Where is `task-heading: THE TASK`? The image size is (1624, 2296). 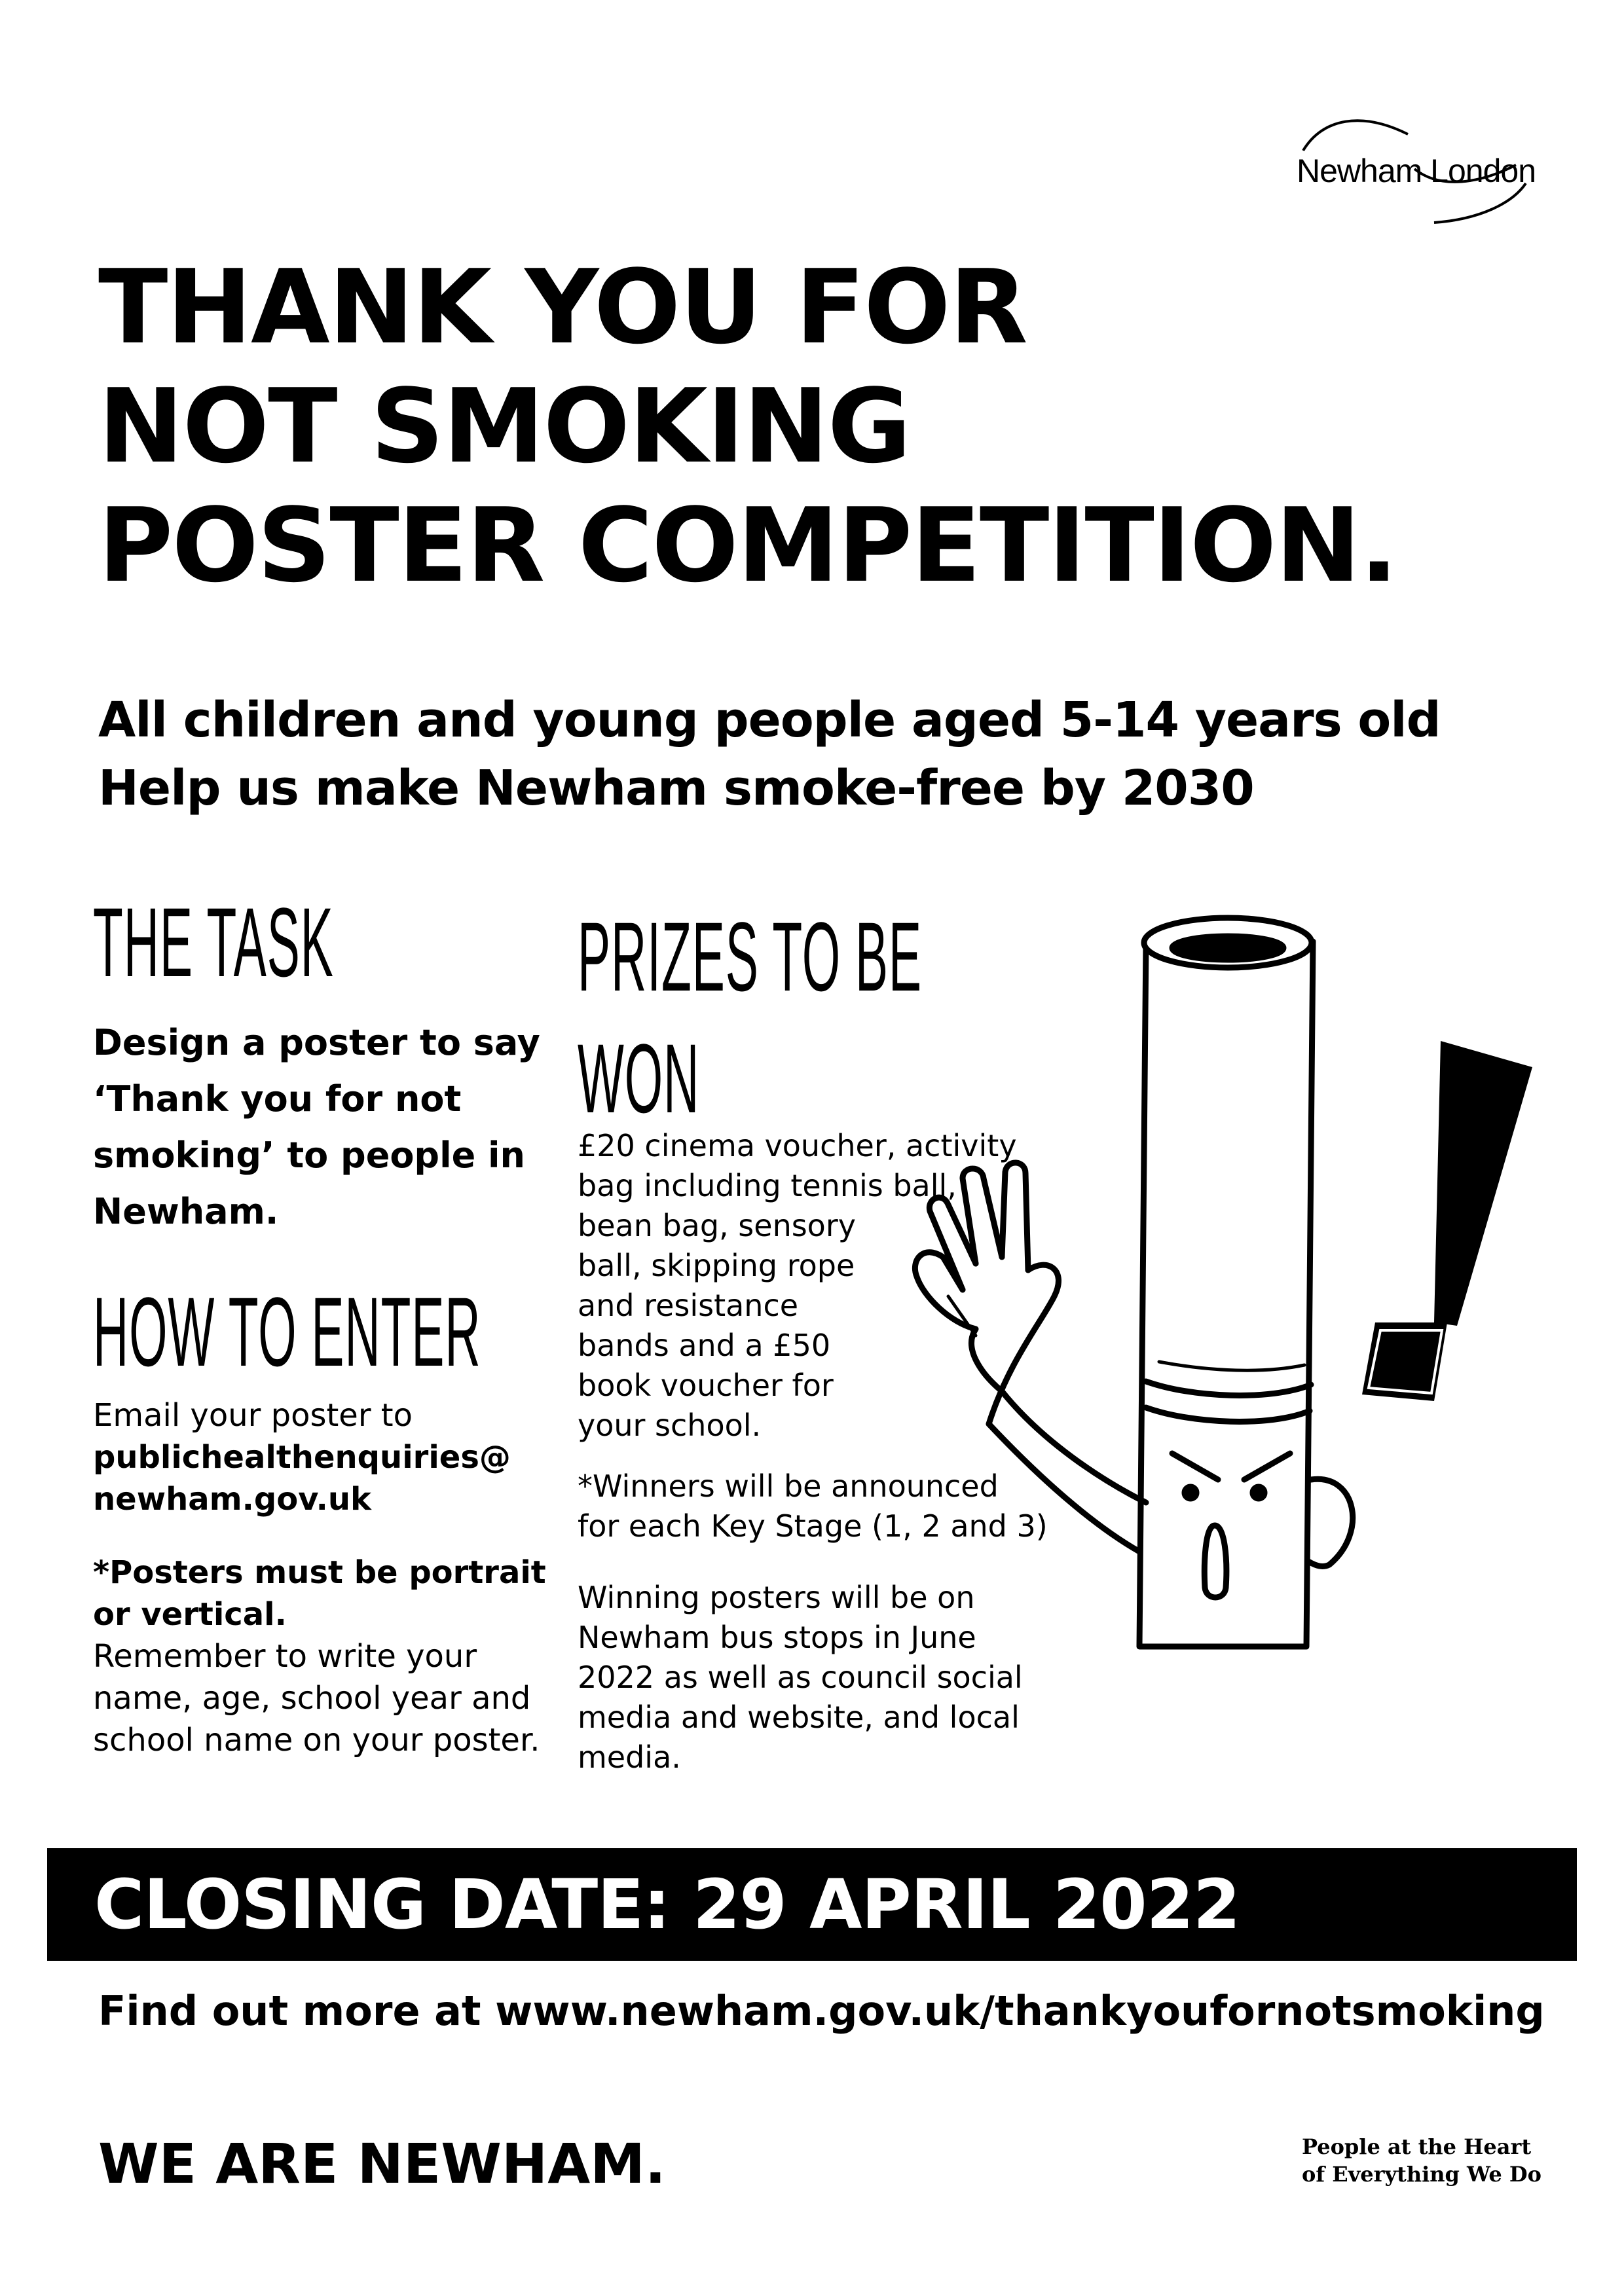 task-heading: THE TASK is located at coordinates (213, 942).